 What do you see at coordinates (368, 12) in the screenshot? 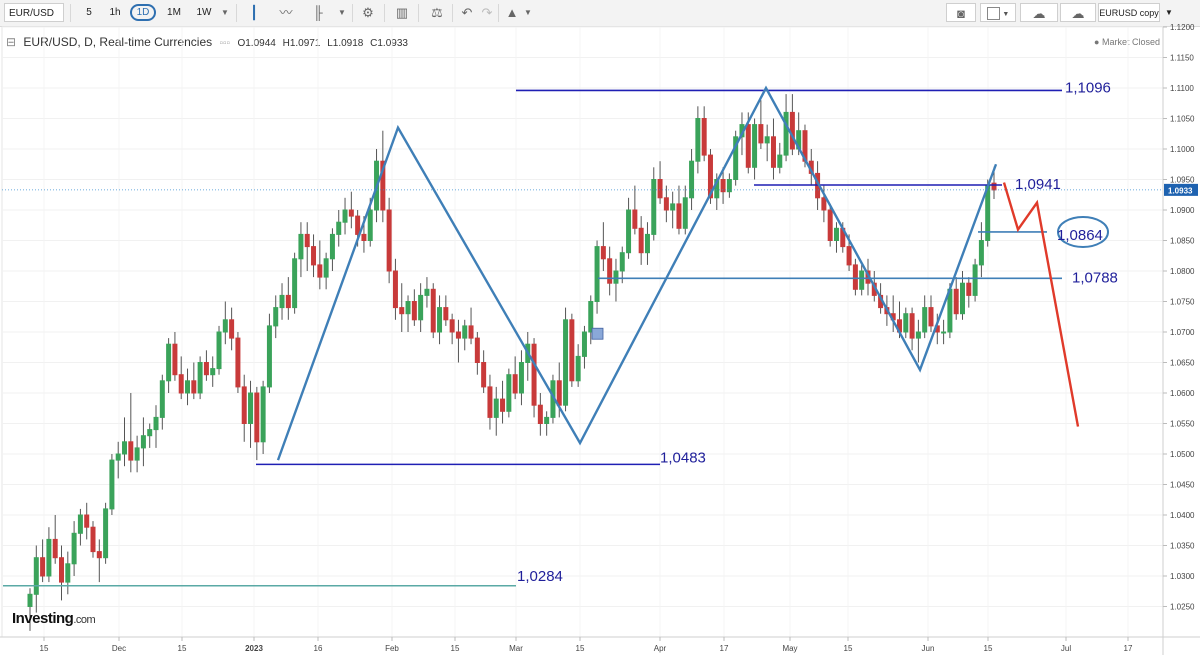
I see `gear-icon: ⚙` at bounding box center [368, 12].